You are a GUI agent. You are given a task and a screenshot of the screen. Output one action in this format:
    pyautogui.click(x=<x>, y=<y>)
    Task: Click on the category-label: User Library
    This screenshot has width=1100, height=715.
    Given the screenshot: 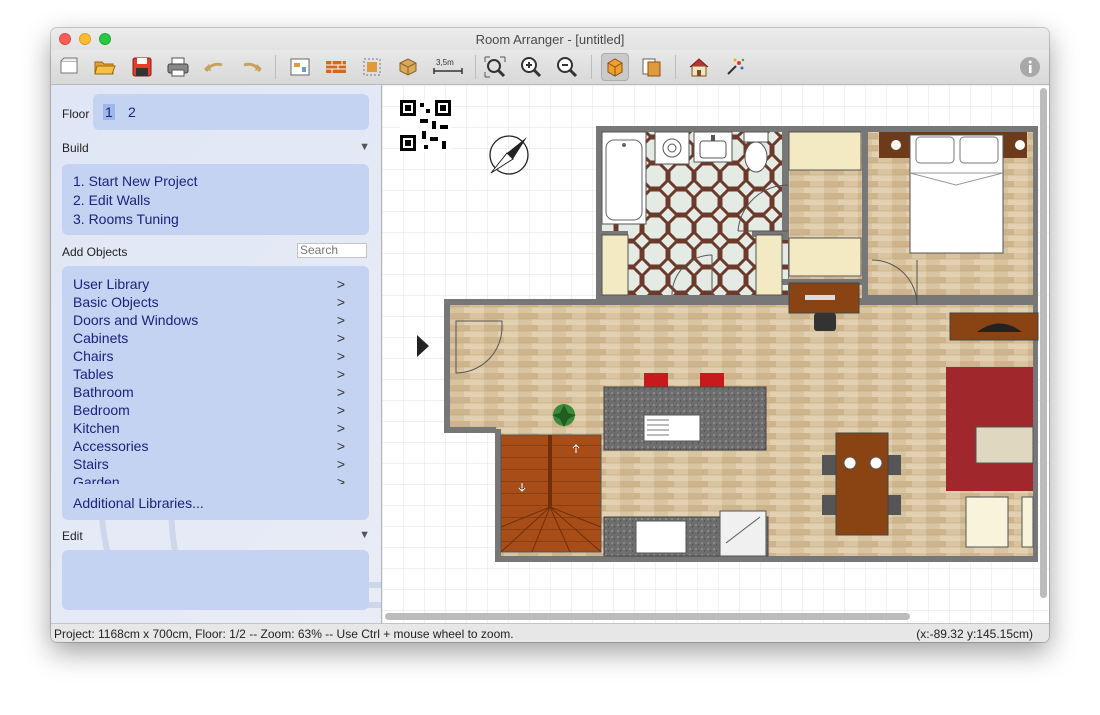 What is the action you would take?
    pyautogui.click(x=111, y=284)
    